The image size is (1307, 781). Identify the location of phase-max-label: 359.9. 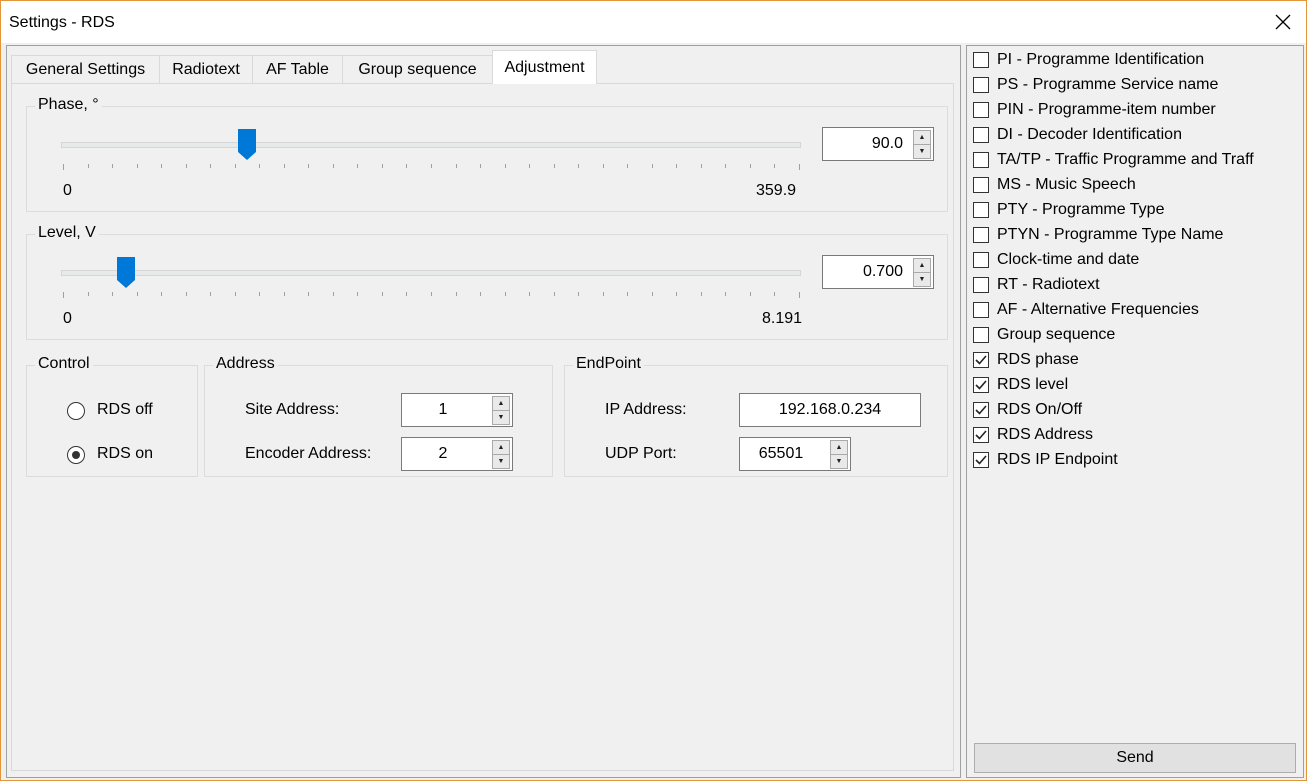
(776, 190).